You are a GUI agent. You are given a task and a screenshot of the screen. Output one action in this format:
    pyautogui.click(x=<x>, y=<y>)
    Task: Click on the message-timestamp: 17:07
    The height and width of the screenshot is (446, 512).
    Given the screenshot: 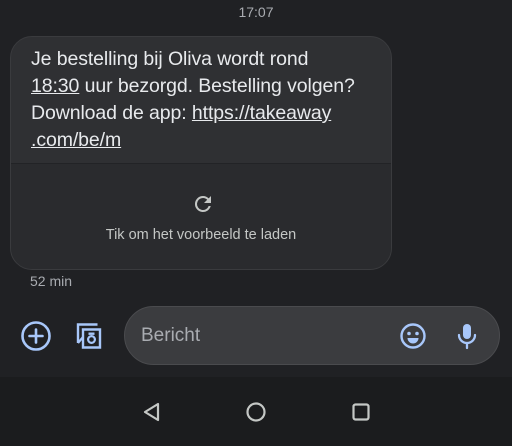 What is the action you would take?
    pyautogui.click(x=256, y=12)
    